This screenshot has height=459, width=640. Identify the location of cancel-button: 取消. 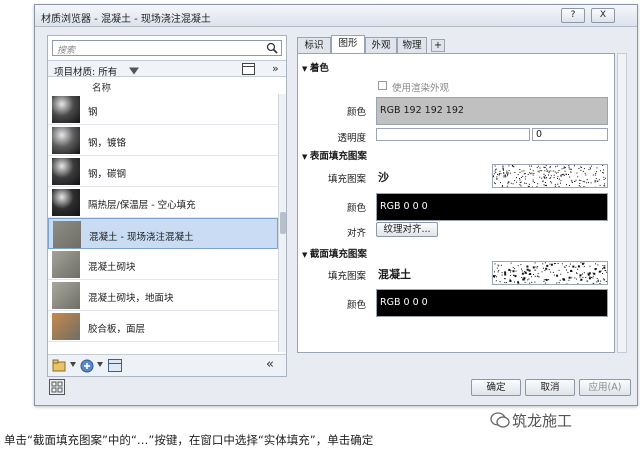
(550, 387).